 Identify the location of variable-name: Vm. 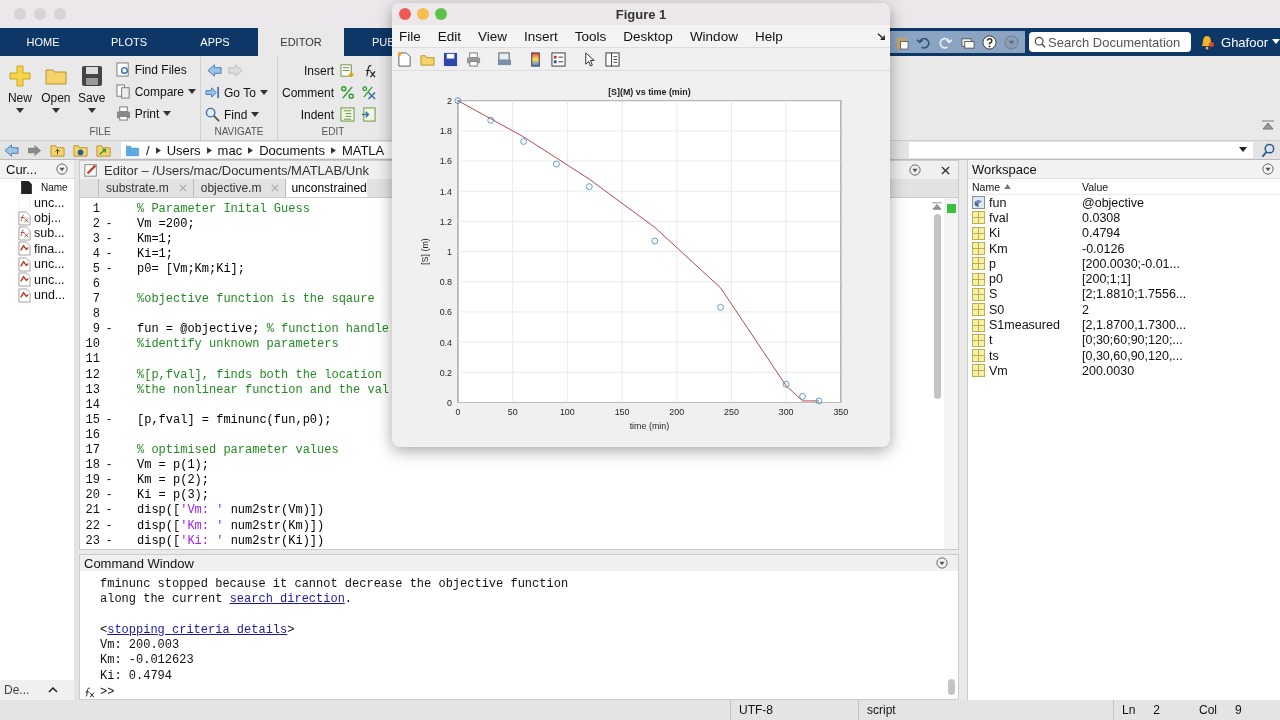
(998, 370).